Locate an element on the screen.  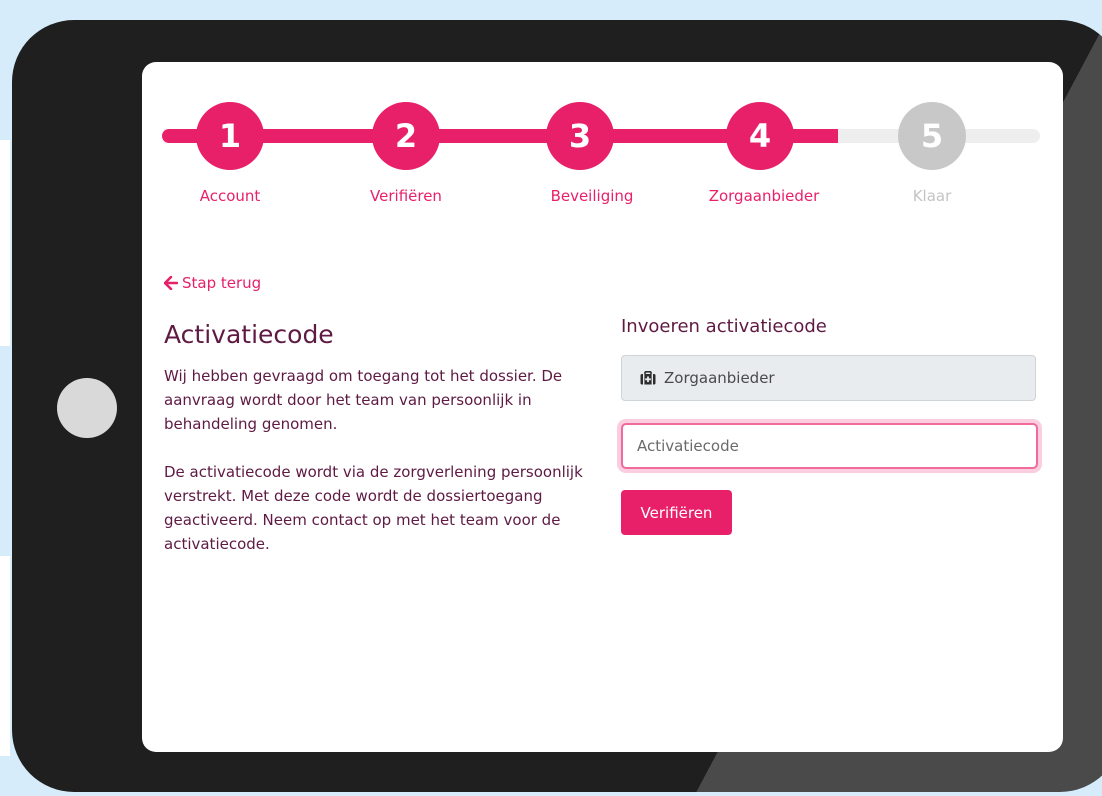
step-1-number: 1 is located at coordinates (230, 136).